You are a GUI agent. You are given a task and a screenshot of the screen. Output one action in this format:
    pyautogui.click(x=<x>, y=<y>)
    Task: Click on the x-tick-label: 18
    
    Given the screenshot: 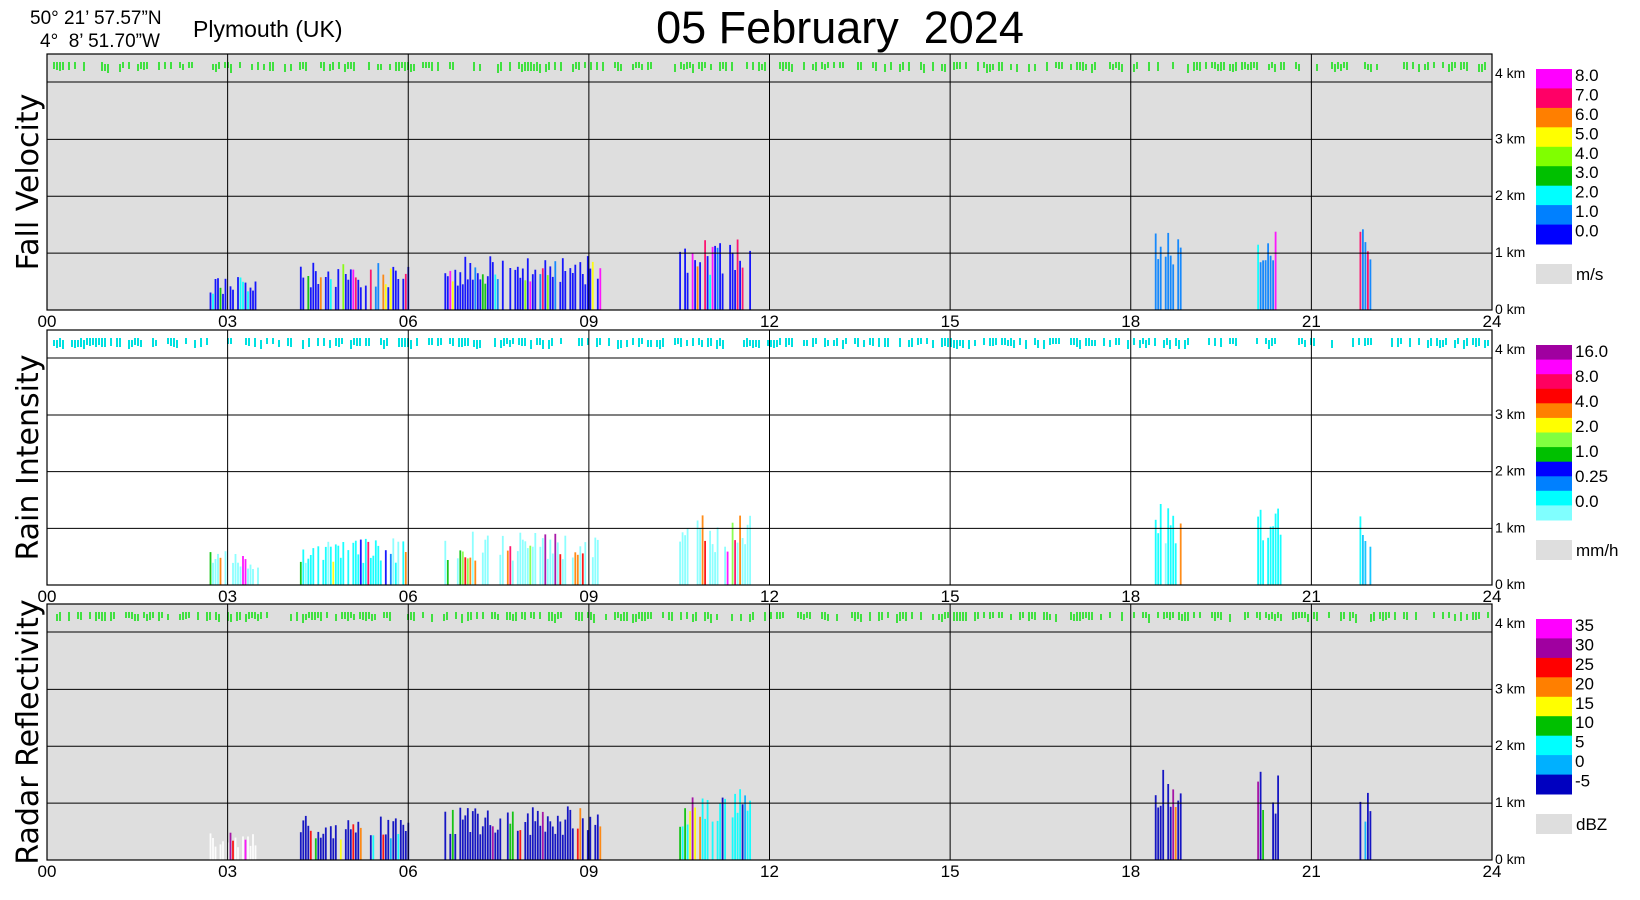 What is the action you would take?
    pyautogui.click(x=1130, y=321)
    